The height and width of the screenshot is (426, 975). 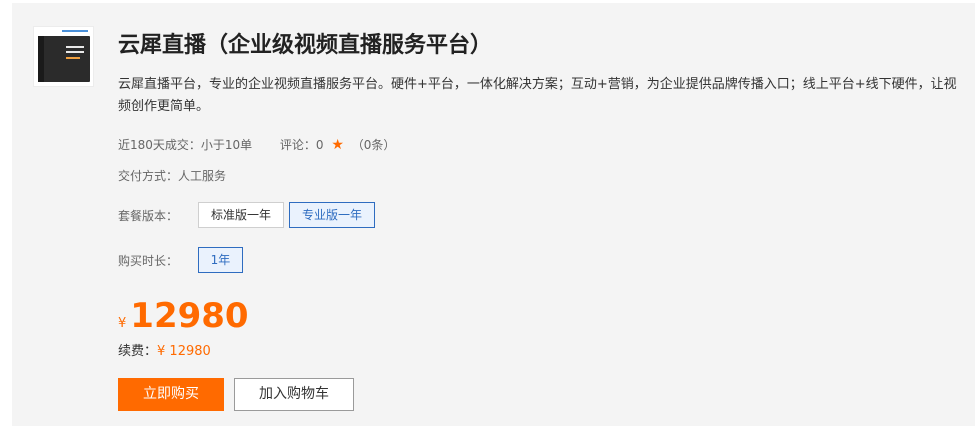 I want to click on duration-label: 购买时长：, so click(x=148, y=261).